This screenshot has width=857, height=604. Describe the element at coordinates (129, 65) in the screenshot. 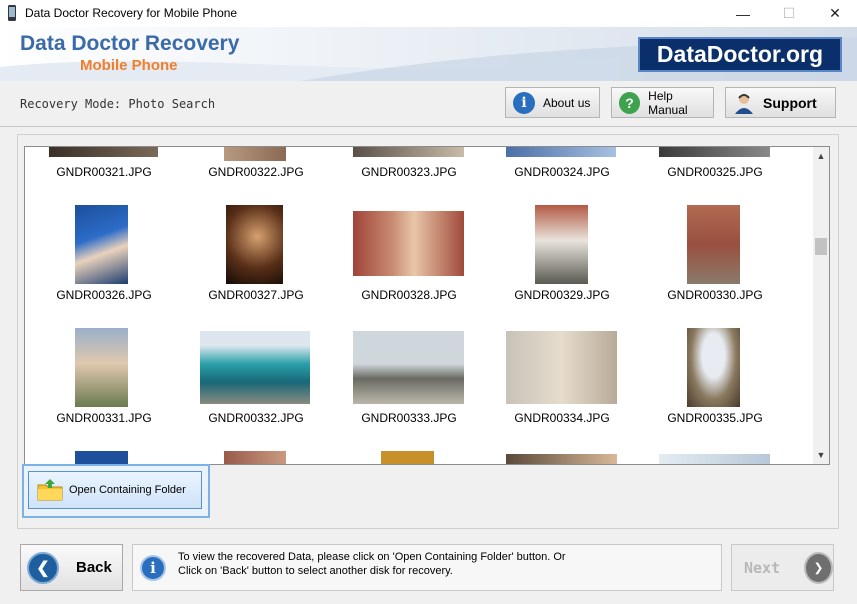

I see `brand-subtitle: Mobile Phone` at that location.